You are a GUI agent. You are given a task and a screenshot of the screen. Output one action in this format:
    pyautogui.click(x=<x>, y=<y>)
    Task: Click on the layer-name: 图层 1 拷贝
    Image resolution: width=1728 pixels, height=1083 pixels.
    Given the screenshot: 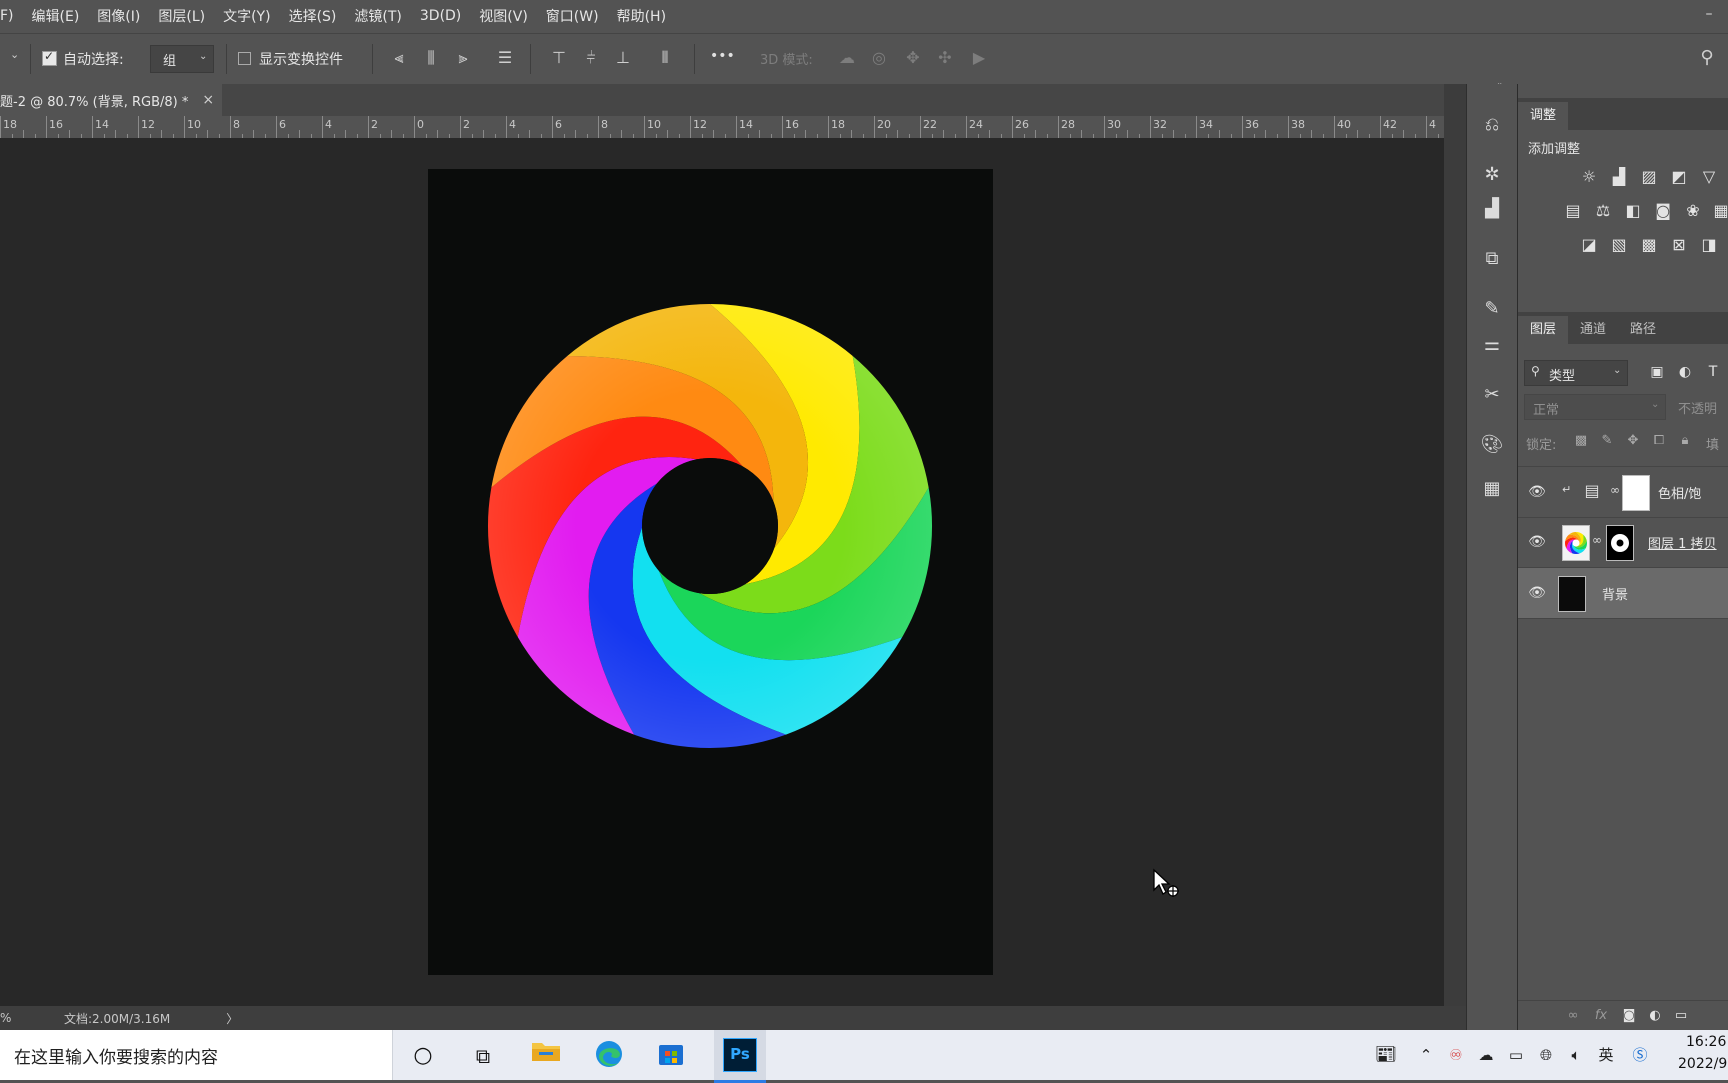 What is the action you would take?
    pyautogui.click(x=1682, y=542)
    